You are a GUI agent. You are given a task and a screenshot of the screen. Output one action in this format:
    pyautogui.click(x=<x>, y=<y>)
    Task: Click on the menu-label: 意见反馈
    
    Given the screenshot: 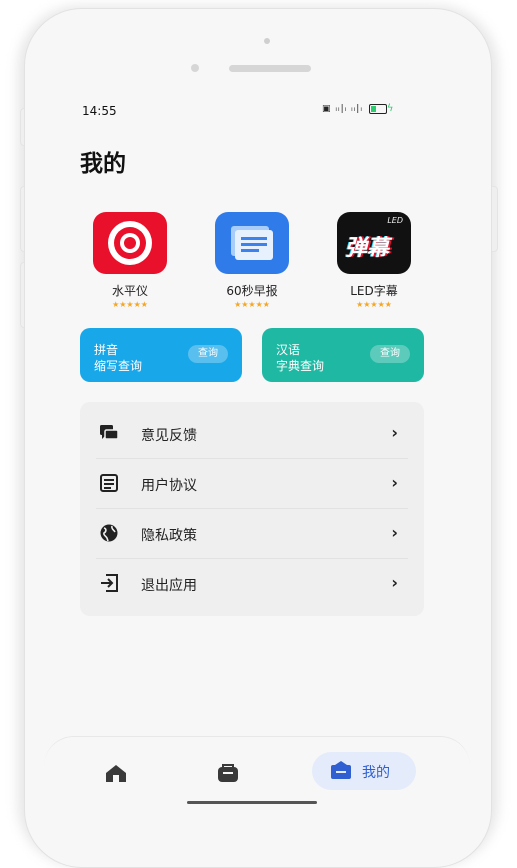 What is the action you would take?
    pyautogui.click(x=169, y=436)
    